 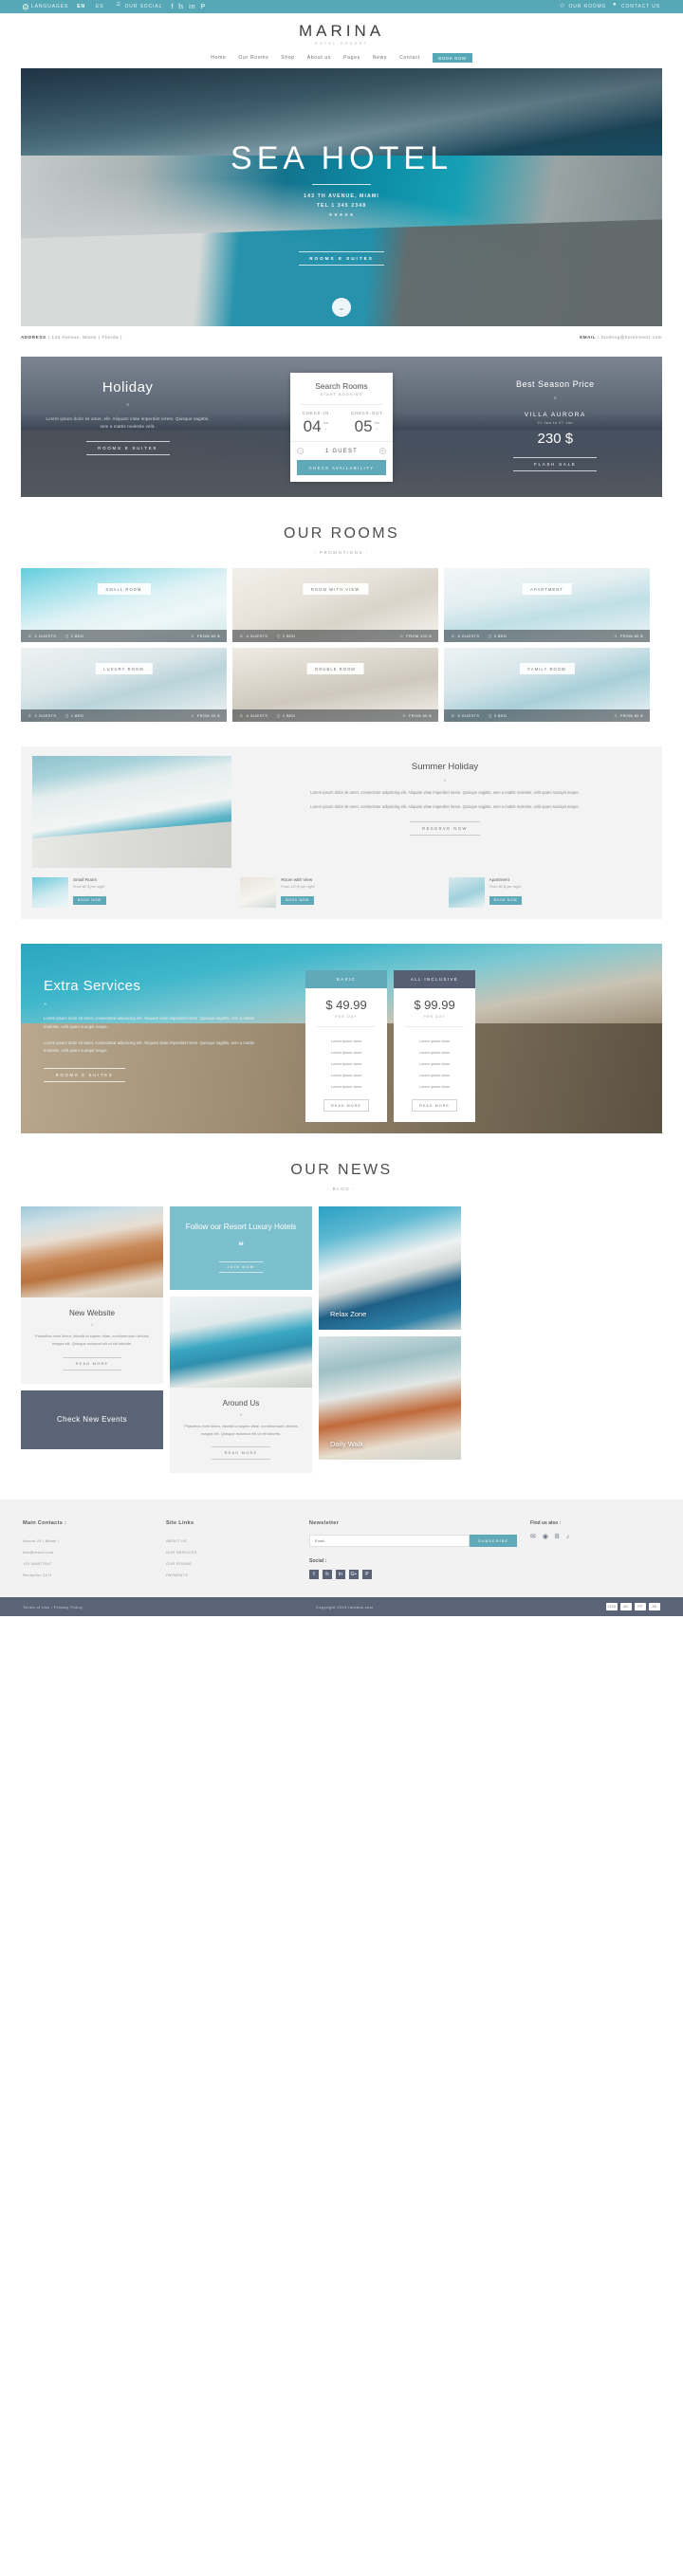 What do you see at coordinates (568, 1537) in the screenshot?
I see `music-icon: ♪` at bounding box center [568, 1537].